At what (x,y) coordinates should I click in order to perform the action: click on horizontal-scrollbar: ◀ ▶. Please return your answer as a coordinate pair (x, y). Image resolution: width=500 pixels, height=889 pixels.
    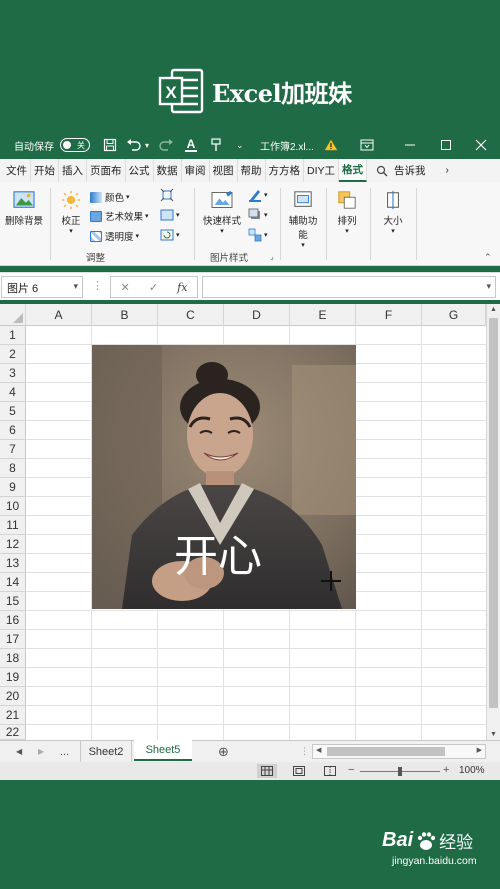
    Looking at the image, I should click on (399, 751).